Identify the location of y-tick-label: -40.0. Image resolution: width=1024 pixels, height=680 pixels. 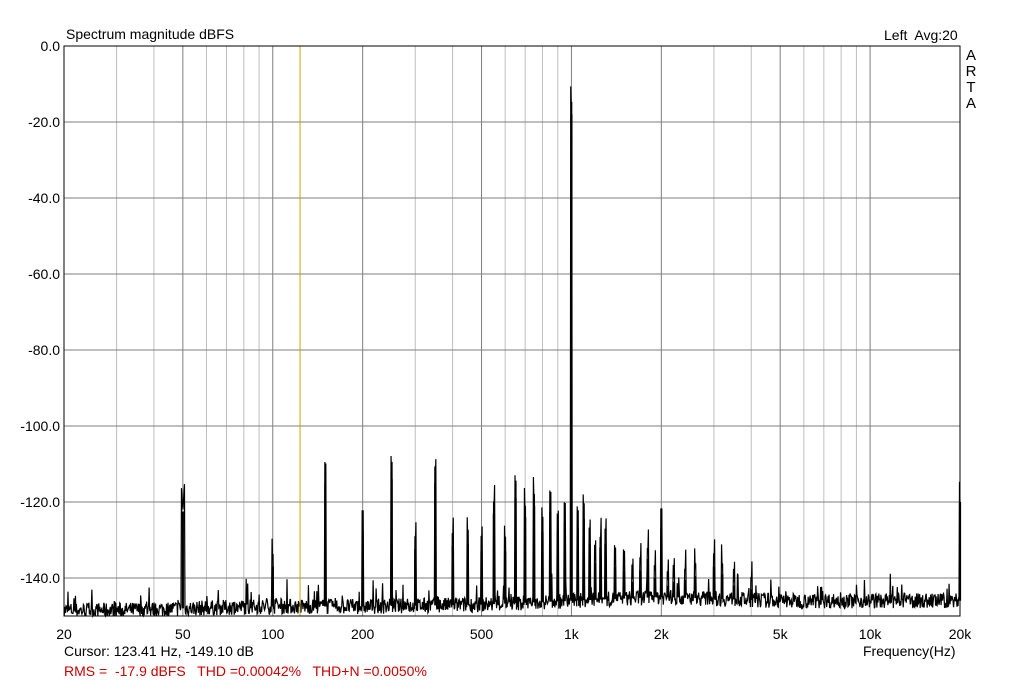
(44, 198).